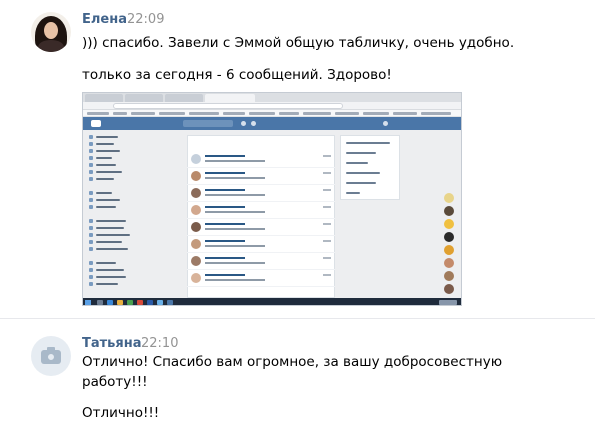 The width and height of the screenshot is (595, 431). Describe the element at coordinates (115, 382) in the screenshot. I see `message-text-line: работу!!!` at that location.